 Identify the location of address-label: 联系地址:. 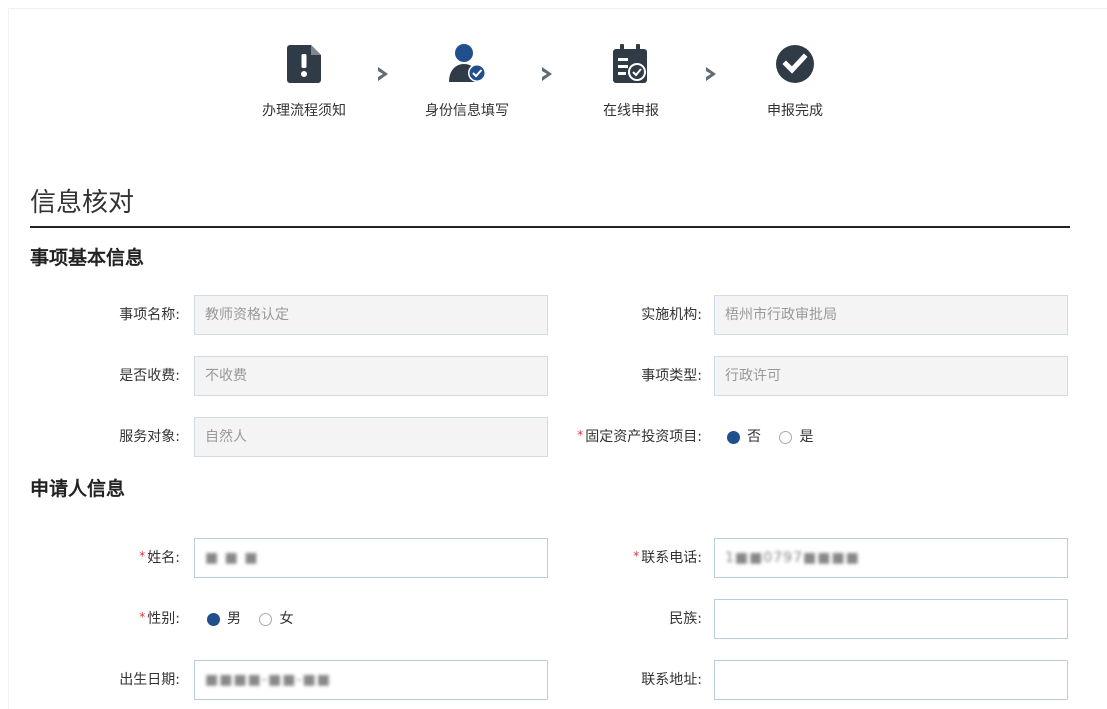
(671, 680).